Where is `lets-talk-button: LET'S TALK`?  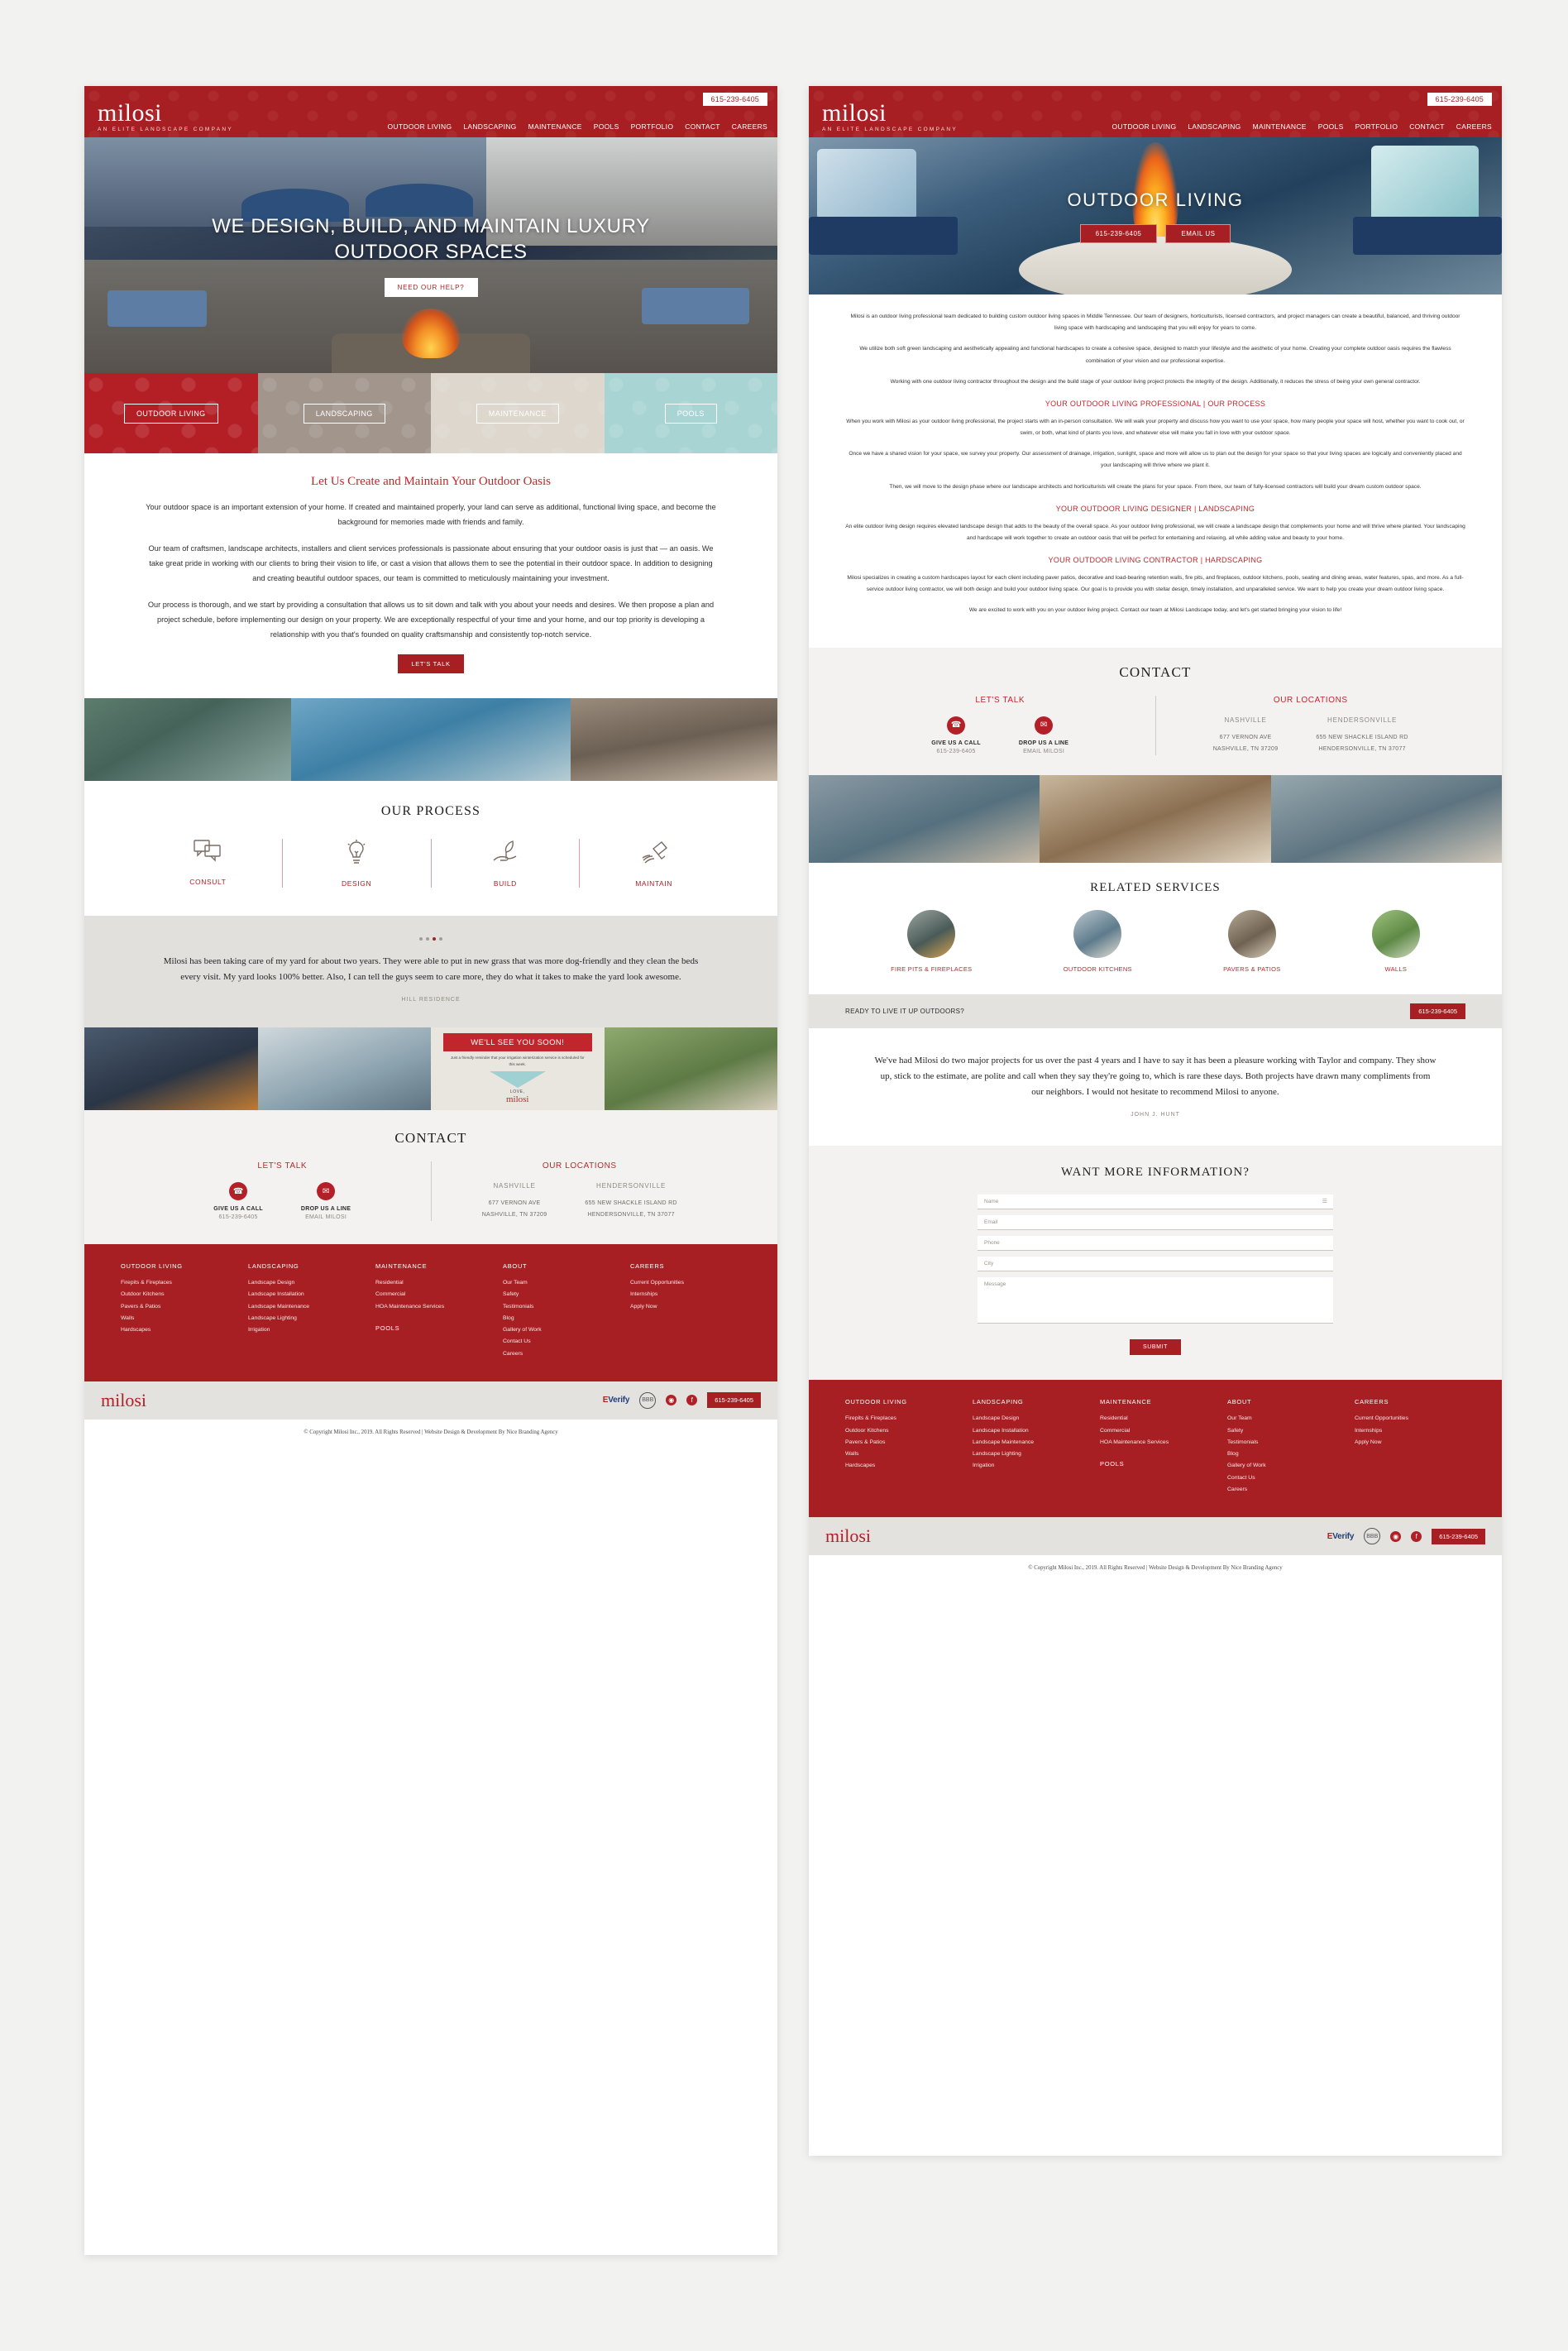 lets-talk-button: LET'S TALK is located at coordinates (431, 663).